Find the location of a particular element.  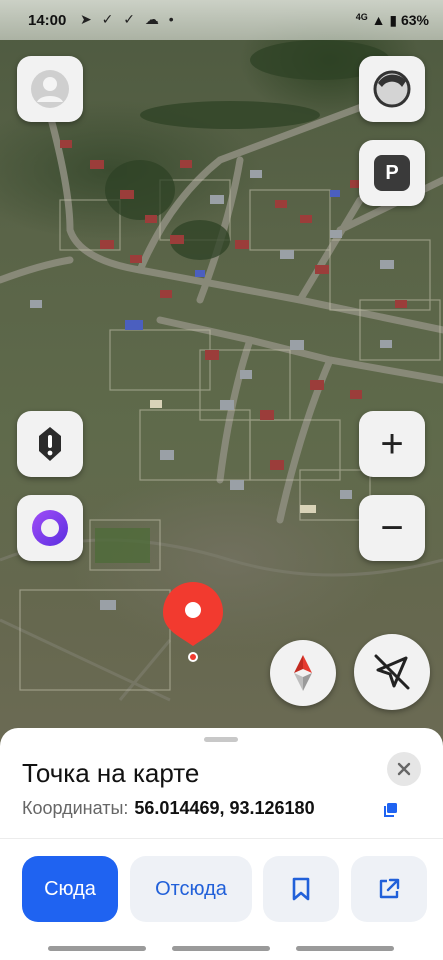

compass-button is located at coordinates (303, 673).